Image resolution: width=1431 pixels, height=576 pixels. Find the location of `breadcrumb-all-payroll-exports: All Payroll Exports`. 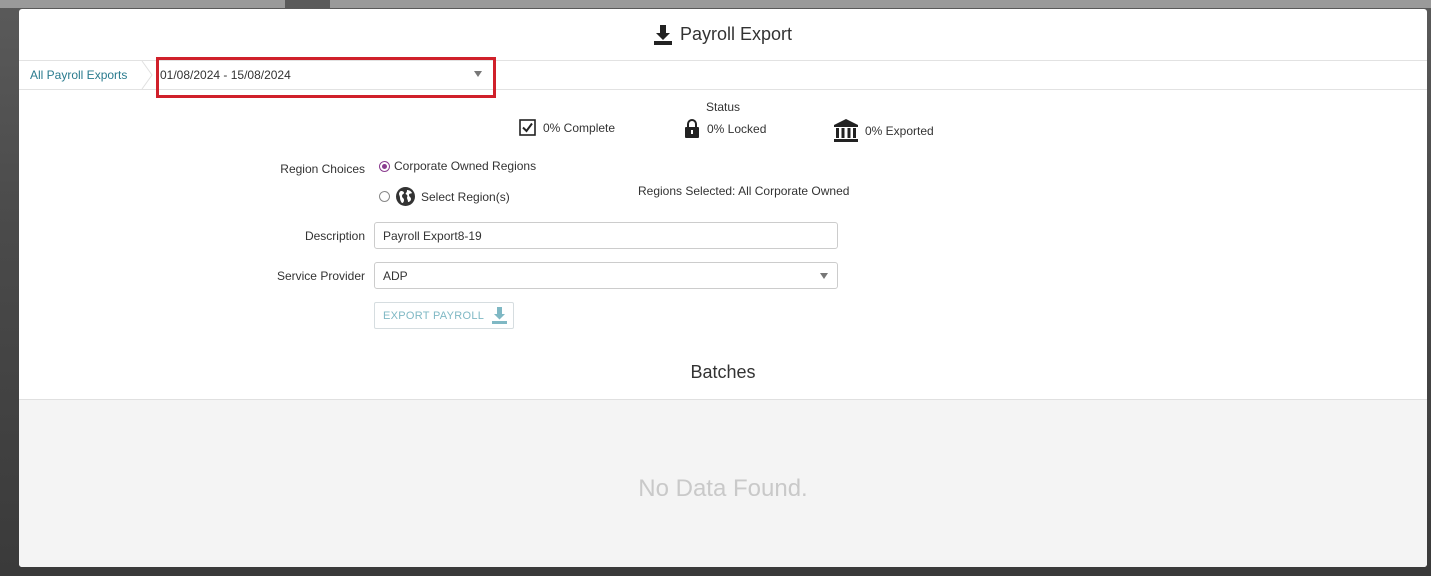

breadcrumb-all-payroll-exports: All Payroll Exports is located at coordinates (80, 75).